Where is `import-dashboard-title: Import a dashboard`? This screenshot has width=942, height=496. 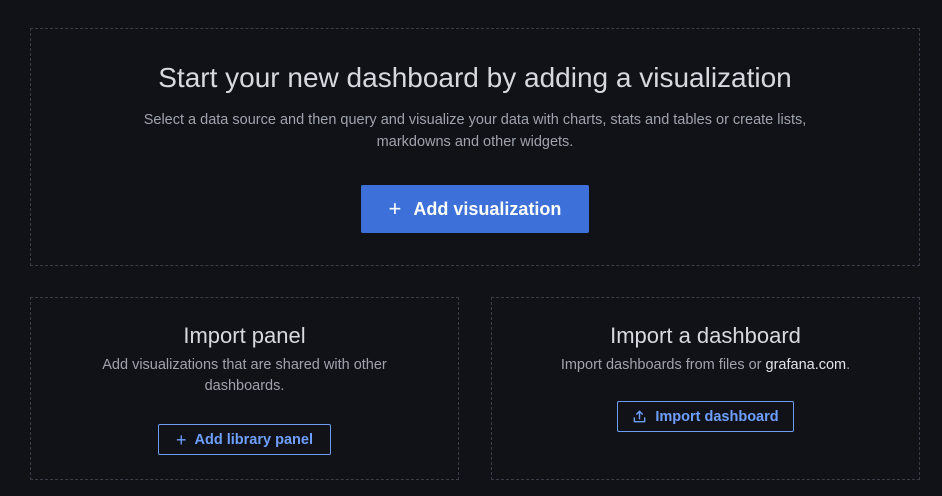
import-dashboard-title: Import a dashboard is located at coordinates (705, 335).